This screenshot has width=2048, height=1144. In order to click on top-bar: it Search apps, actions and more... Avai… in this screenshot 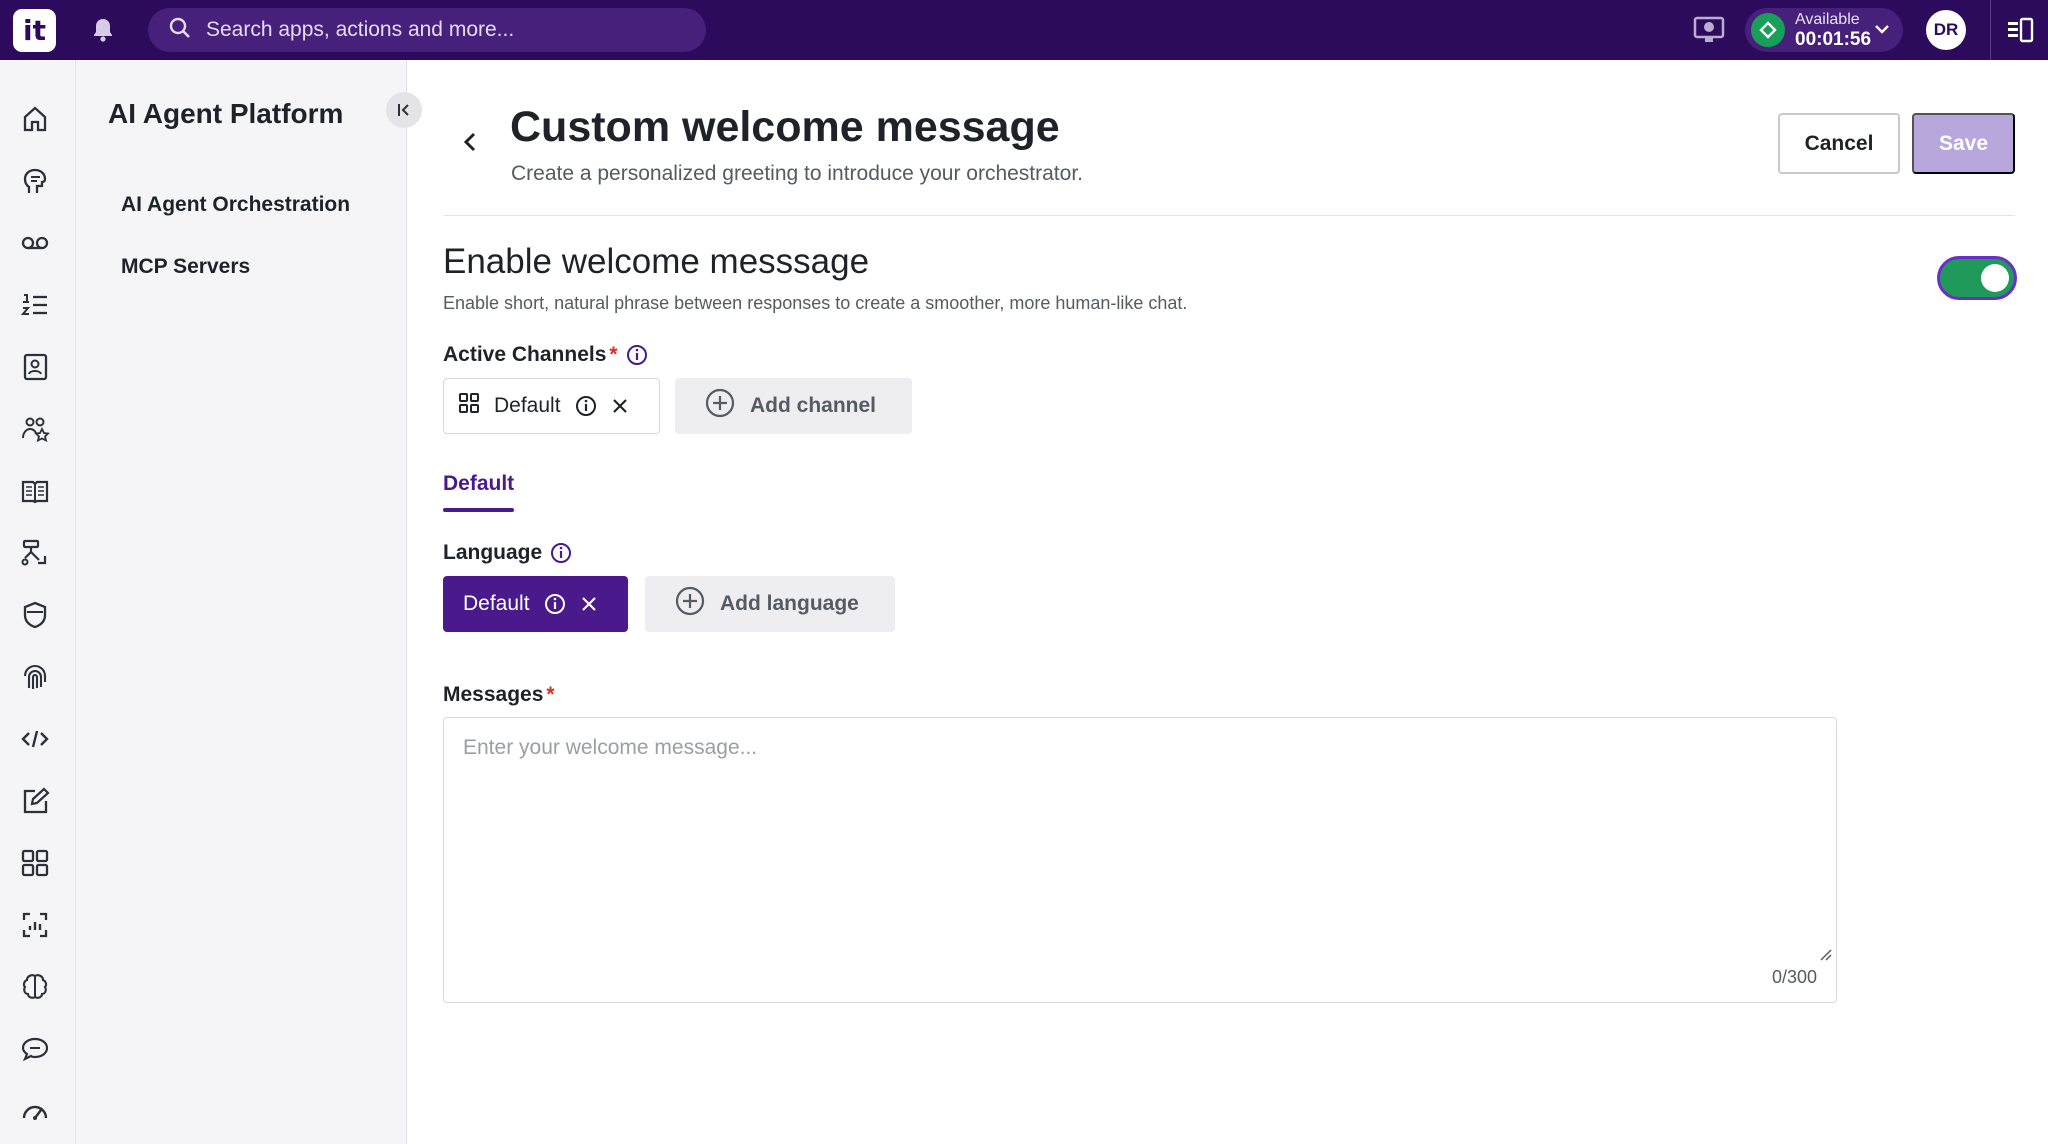, I will do `click(1024, 30)`.